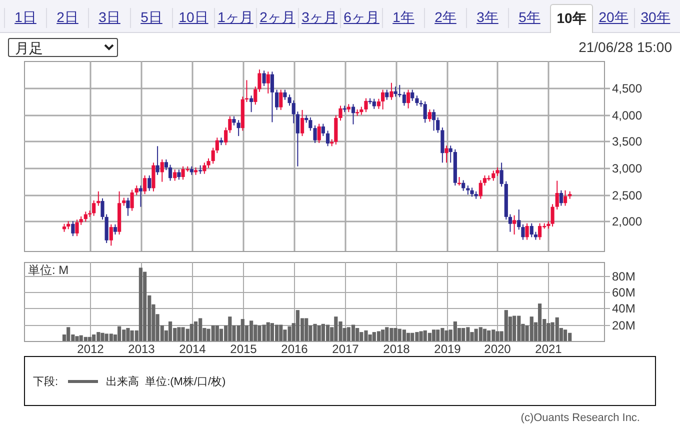 Image resolution: width=680 pixels, height=431 pixels. I want to click on axis-label: 2018, so click(396, 349).